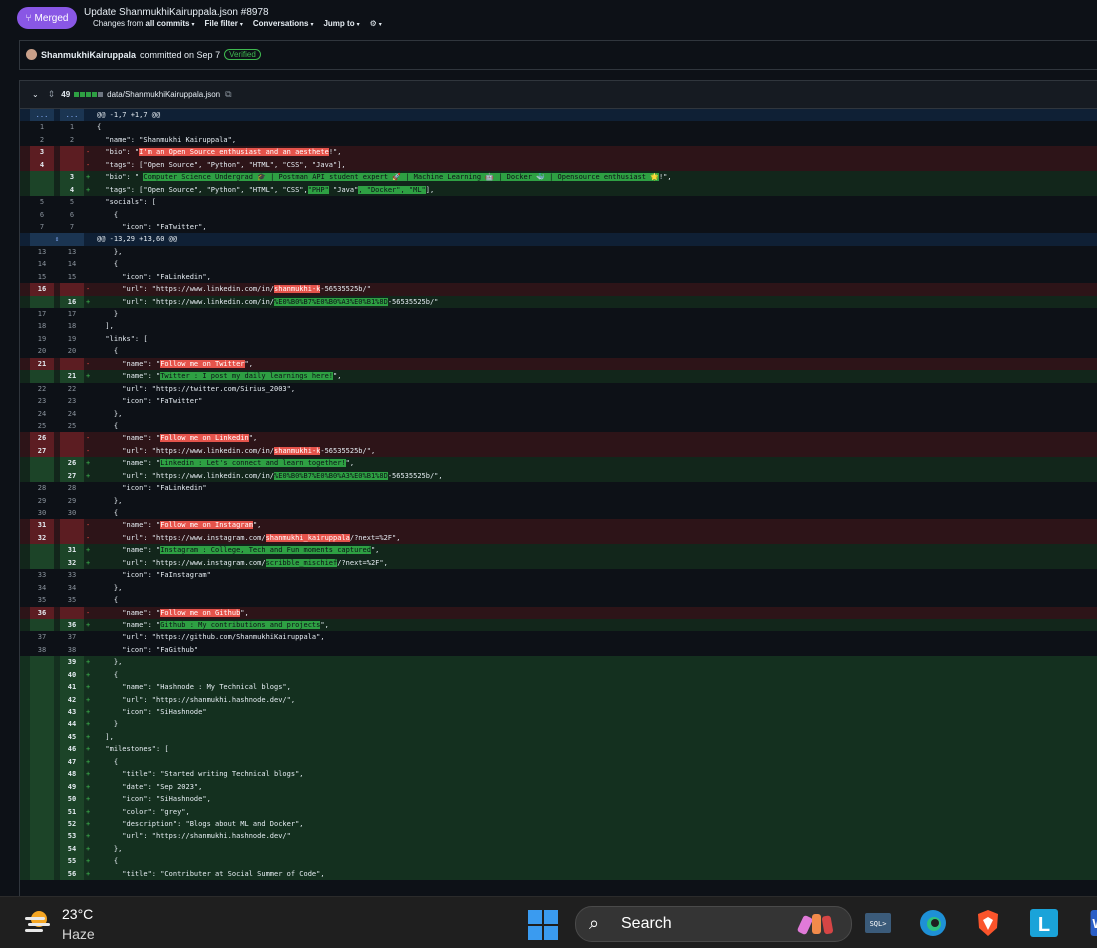 Image resolution: width=1097 pixels, height=948 pixels. What do you see at coordinates (72, 687) in the screenshot?
I see `new-line-number: 41` at bounding box center [72, 687].